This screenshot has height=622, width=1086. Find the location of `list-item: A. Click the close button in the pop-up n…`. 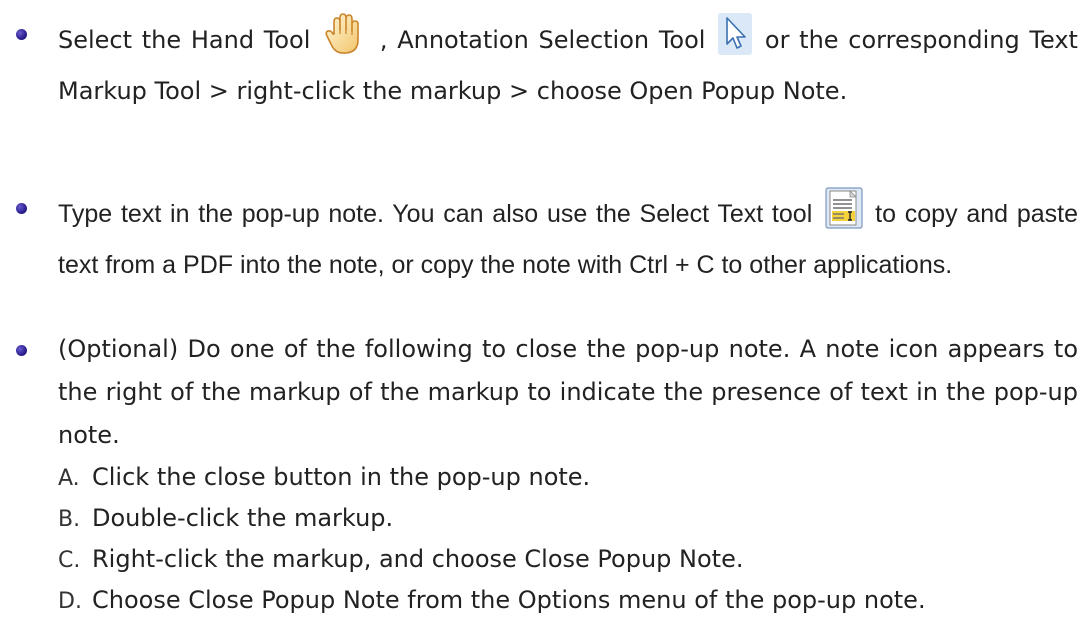

list-item: A. Click the close button in the pop-up n… is located at coordinates (568, 477).